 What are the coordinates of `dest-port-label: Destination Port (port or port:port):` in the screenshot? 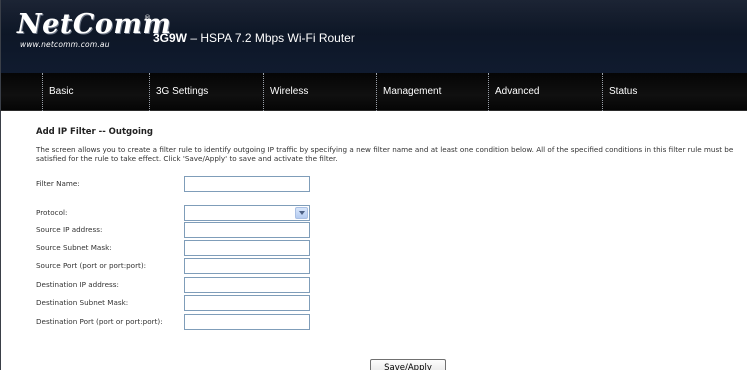 It's located at (99, 321).